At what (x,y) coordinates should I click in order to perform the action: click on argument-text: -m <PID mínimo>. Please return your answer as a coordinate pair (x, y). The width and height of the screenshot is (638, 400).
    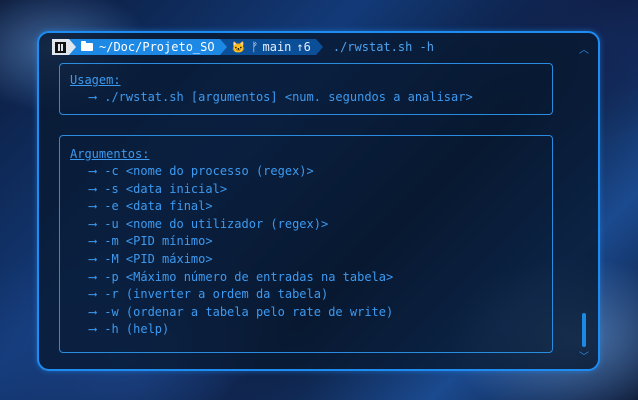
    Looking at the image, I should click on (158, 241).